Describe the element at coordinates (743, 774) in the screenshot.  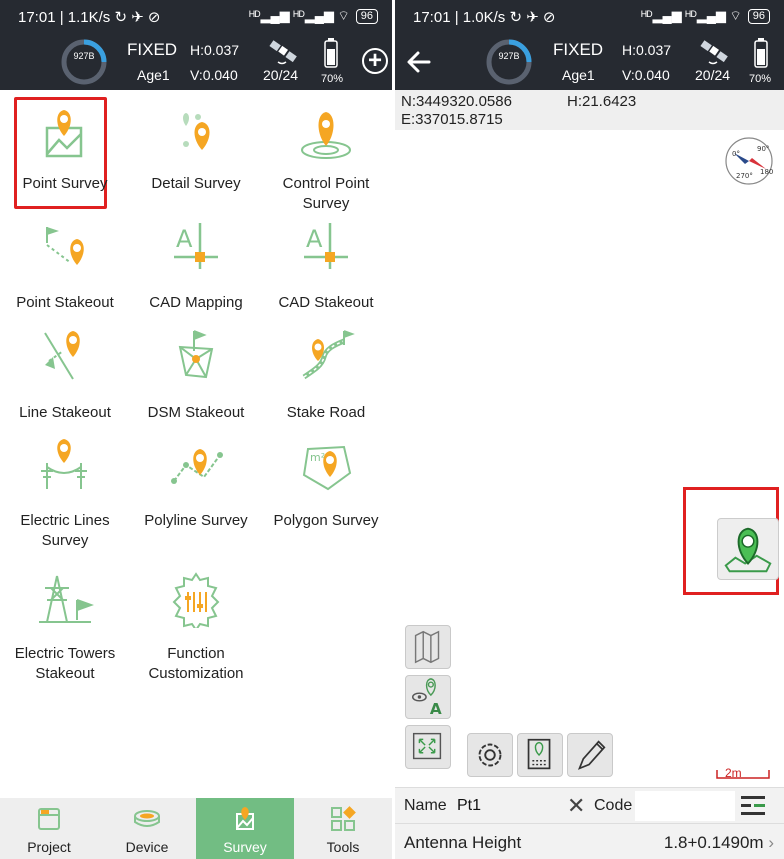
I see `scale-bar` at that location.